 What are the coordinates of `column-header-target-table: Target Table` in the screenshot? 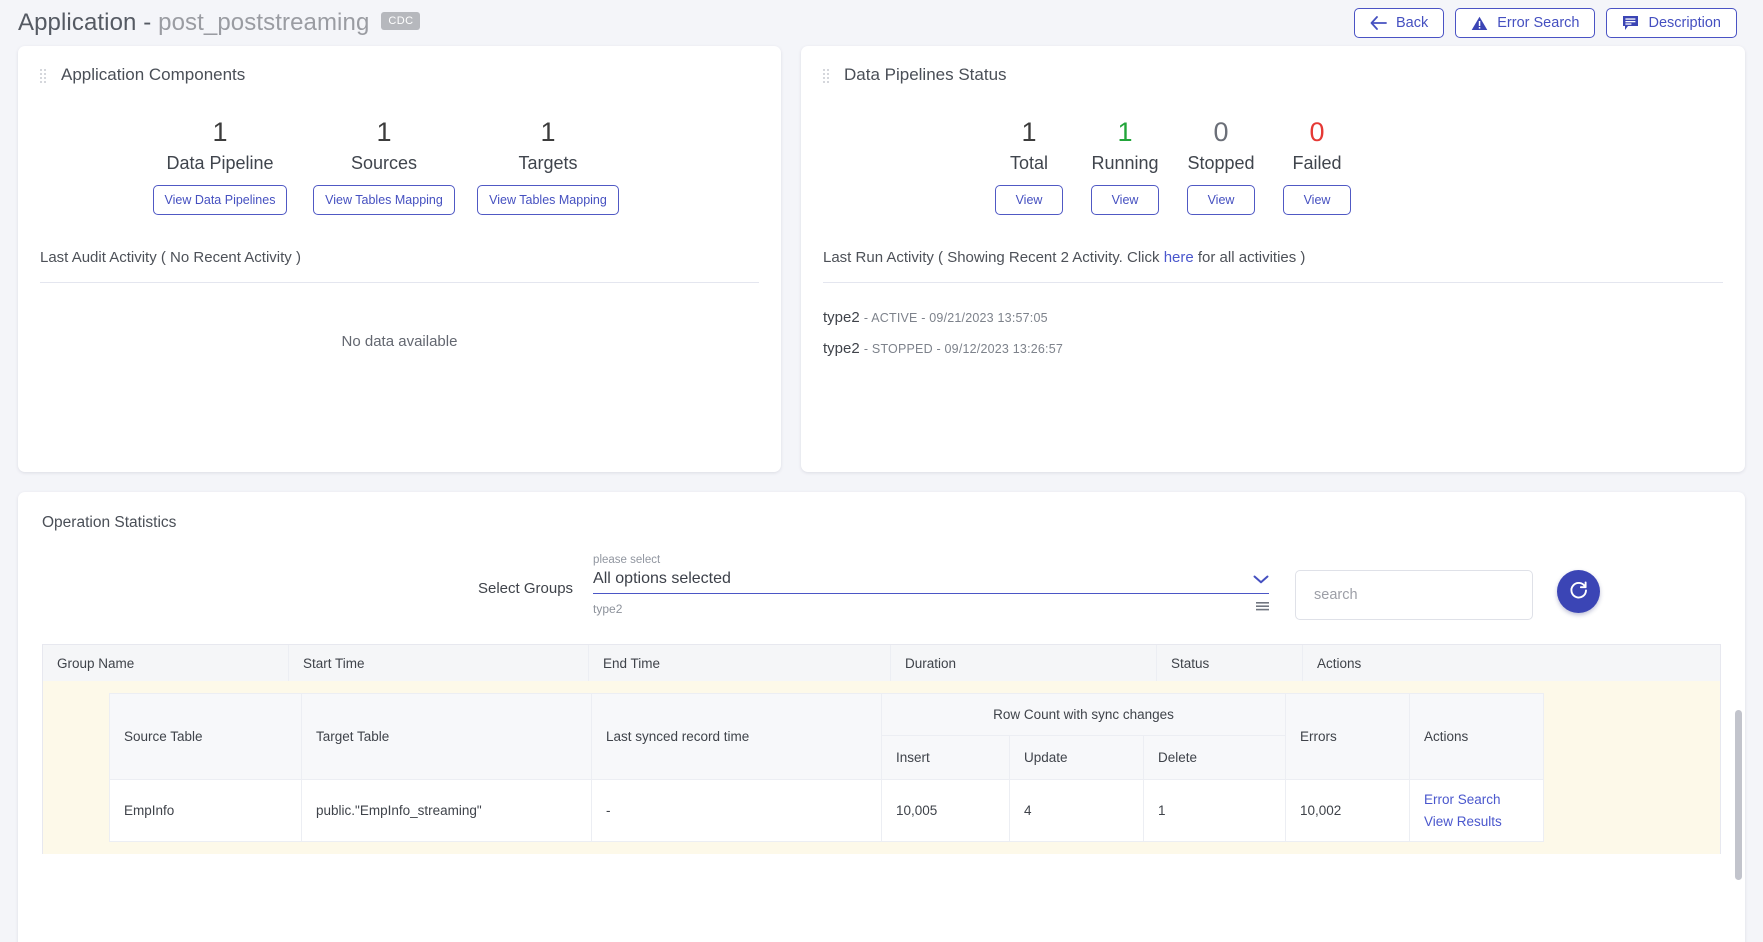 It's located at (446, 736).